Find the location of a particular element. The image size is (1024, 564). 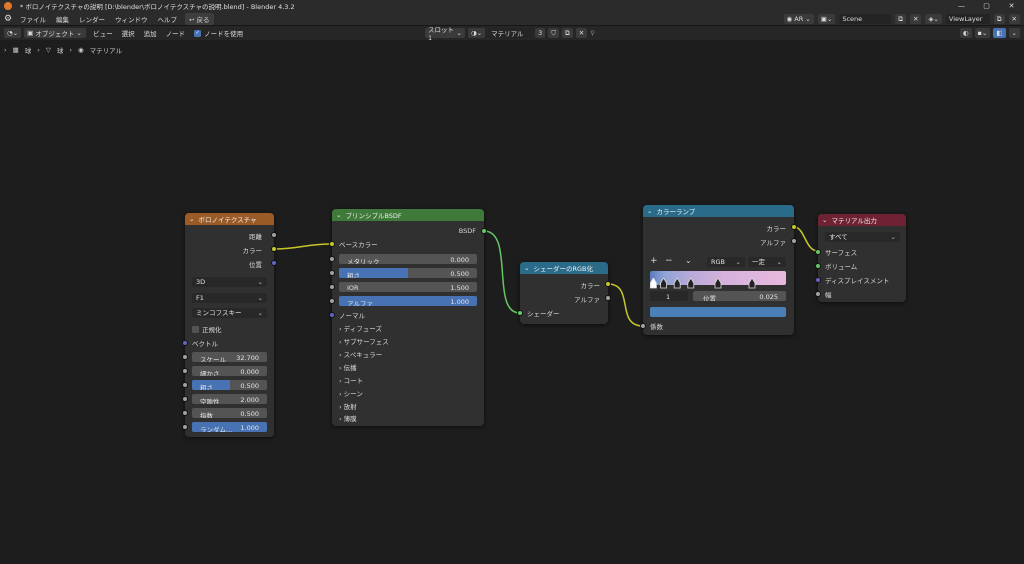

metallic-field: メタリック 0.000 is located at coordinates (408, 259).